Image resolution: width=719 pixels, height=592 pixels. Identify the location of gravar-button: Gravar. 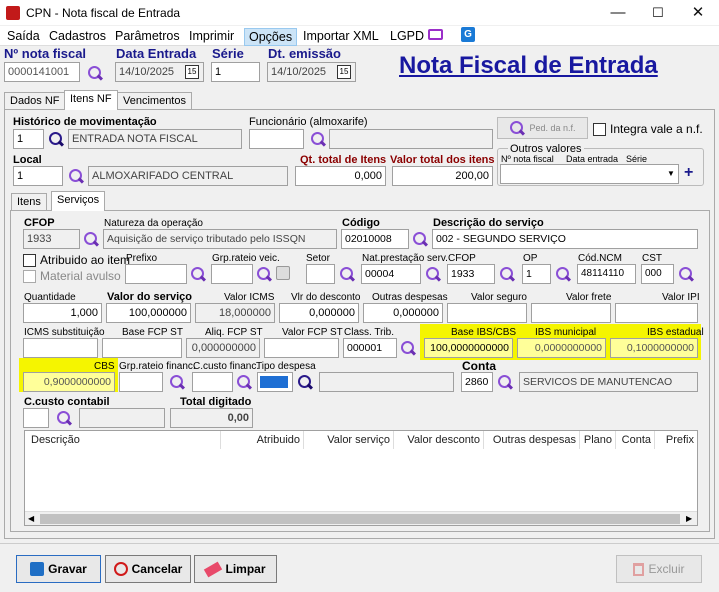
(58, 569).